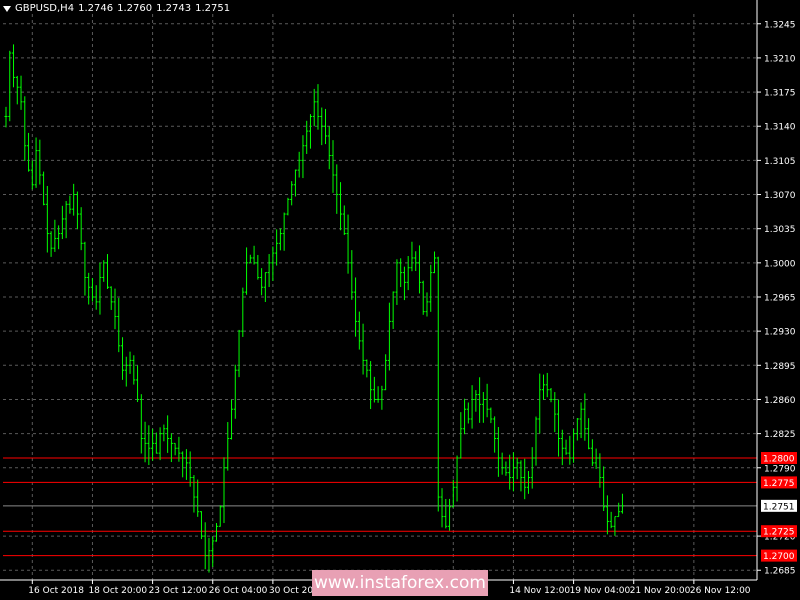 This screenshot has height=600, width=800. I want to click on current-price-label: 1.2751, so click(779, 507).